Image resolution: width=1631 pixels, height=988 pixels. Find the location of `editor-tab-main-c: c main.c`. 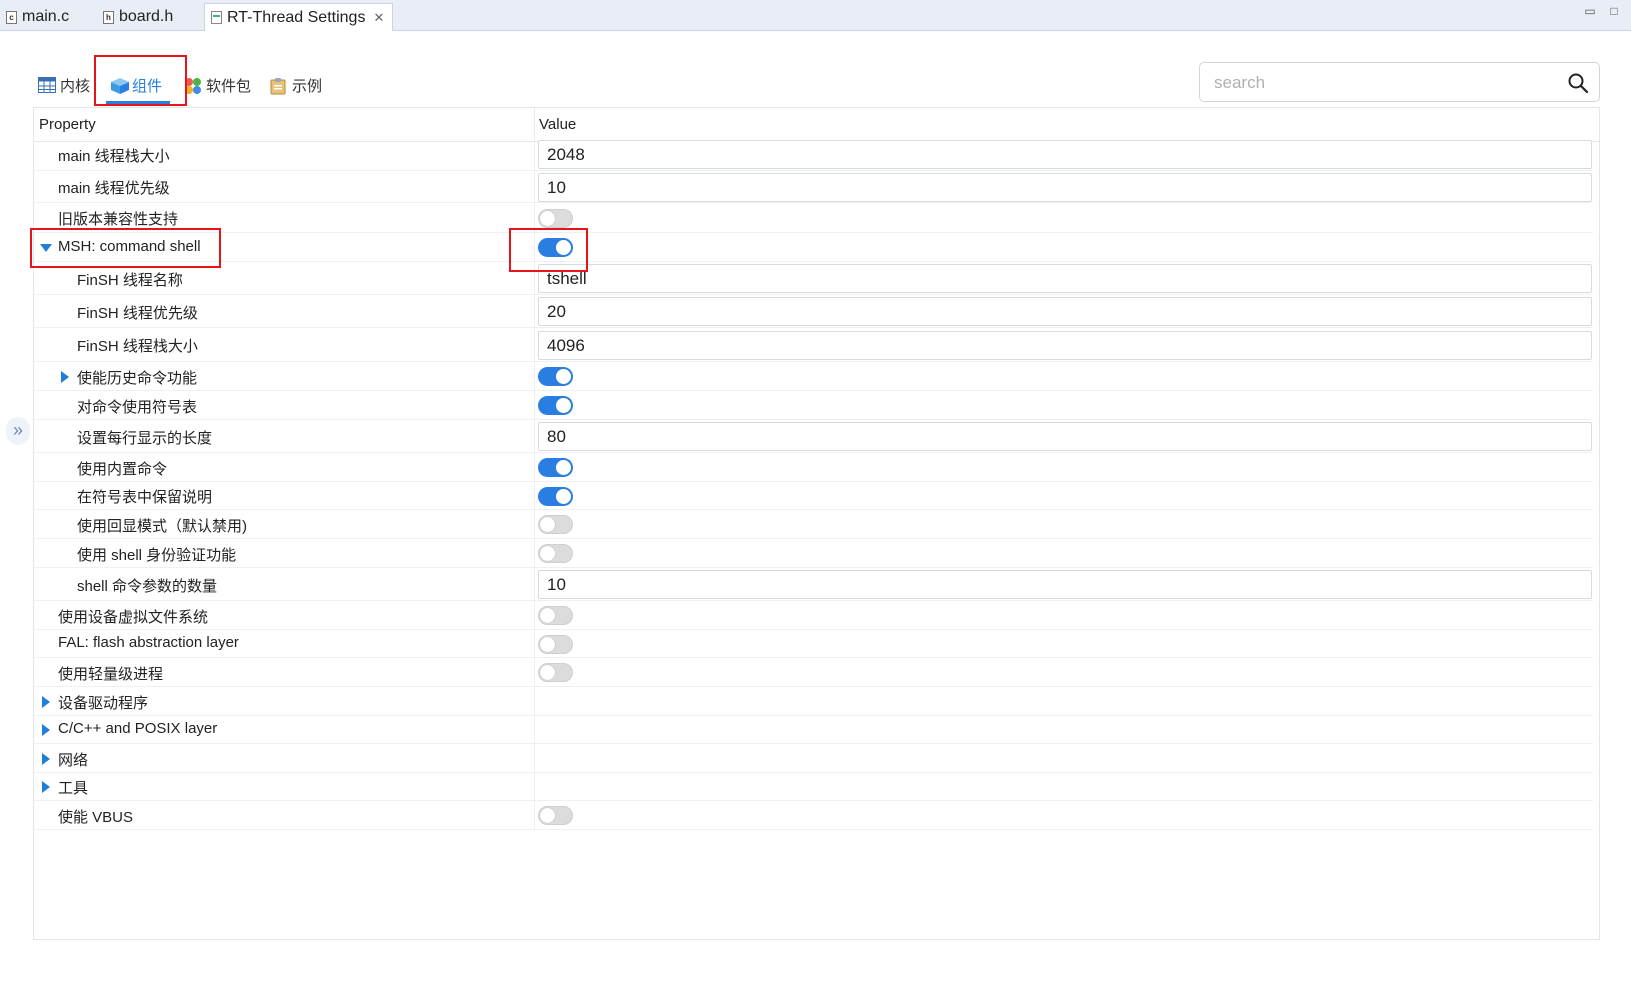

editor-tab-main-c: c main.c is located at coordinates (37, 17).